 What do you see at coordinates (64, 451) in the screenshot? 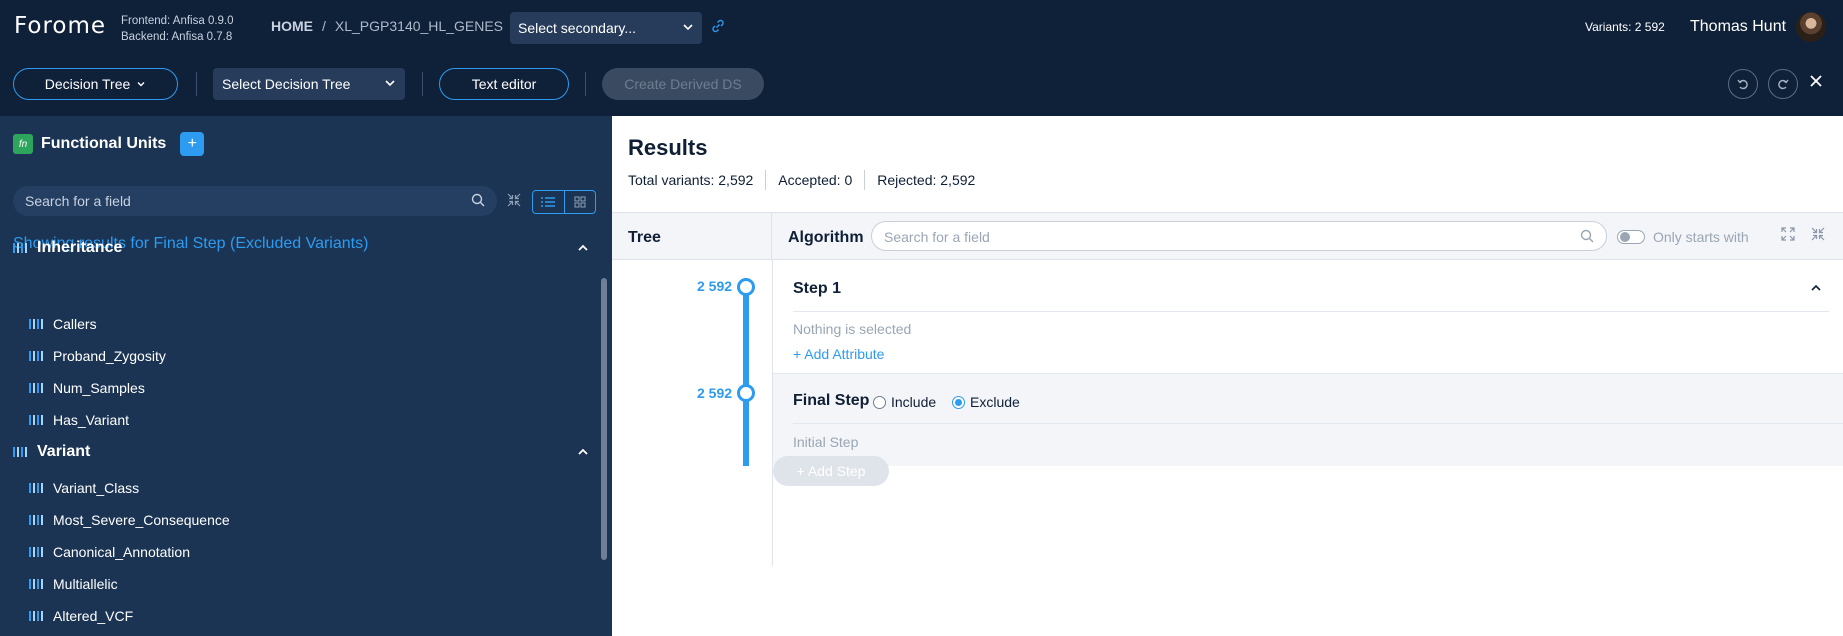
I see `group-title: Variant` at bounding box center [64, 451].